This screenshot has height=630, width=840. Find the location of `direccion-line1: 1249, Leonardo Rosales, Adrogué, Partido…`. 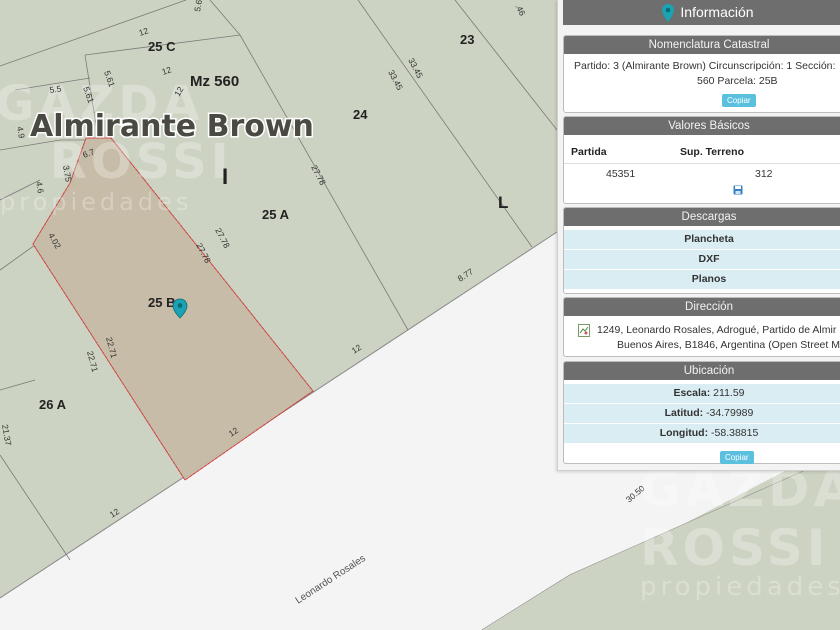

direccion-line1: 1249, Leonardo Rosales, Adrogué, Partido… is located at coordinates (717, 330).